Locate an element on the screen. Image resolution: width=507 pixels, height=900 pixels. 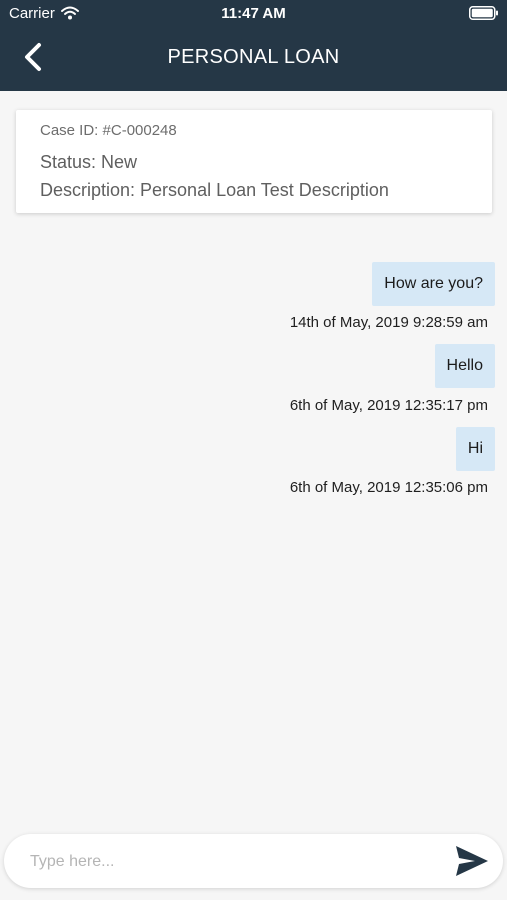
app-header: Carrier 11:47 AM PERSONAL LOAN is located at coordinates (253, 45).